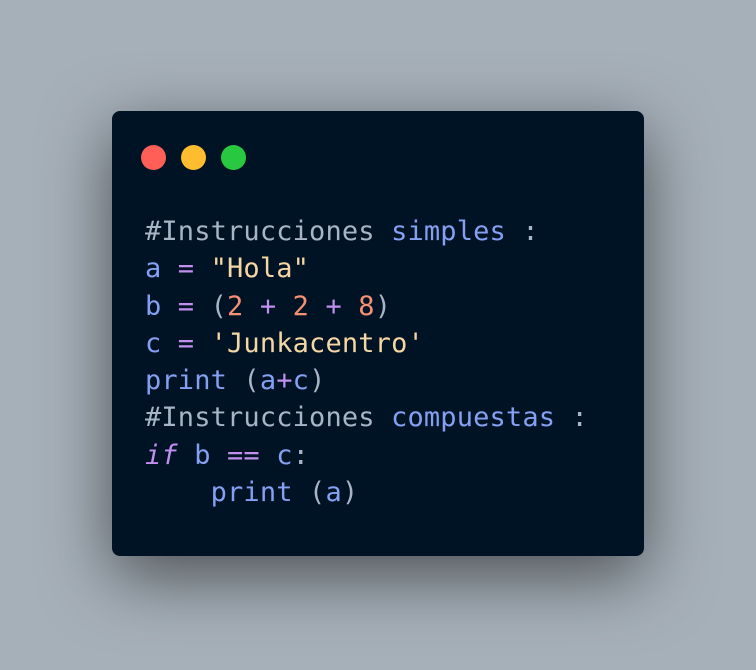  I want to click on code-line: #Instrucciones compuestas :, so click(366, 417).